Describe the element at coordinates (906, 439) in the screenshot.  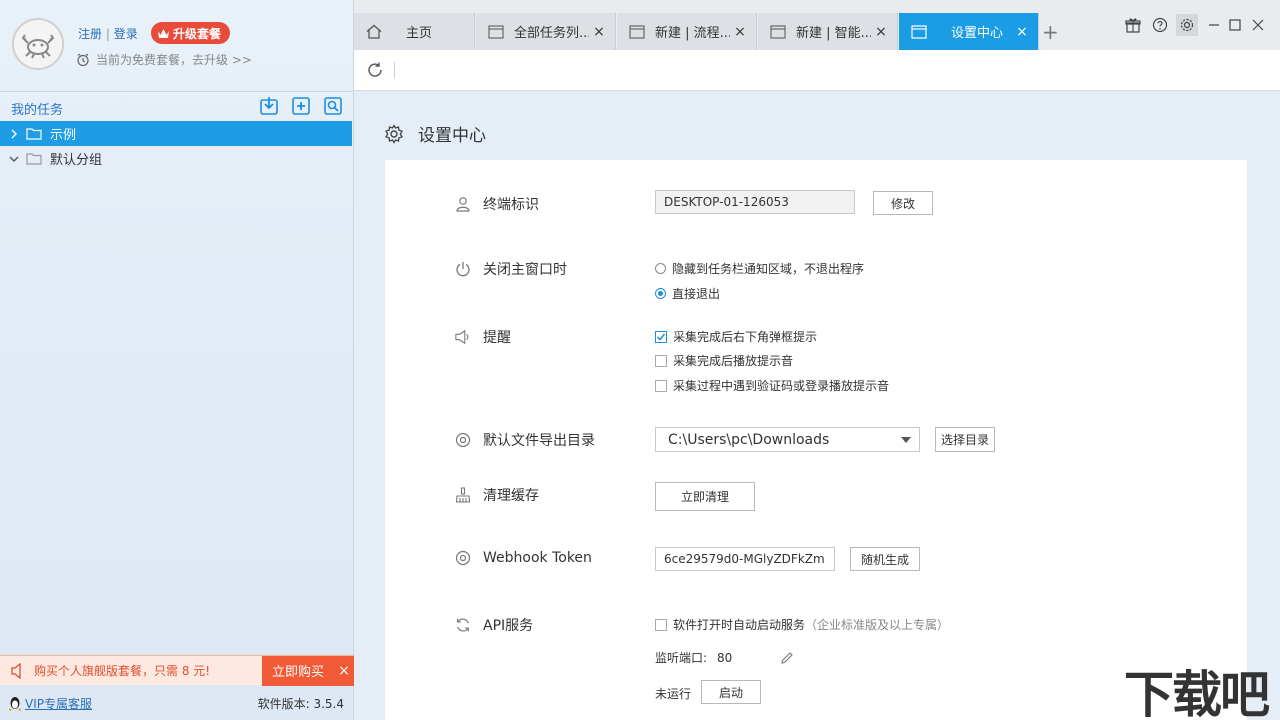
I see `dropdown-arrow-icon` at that location.